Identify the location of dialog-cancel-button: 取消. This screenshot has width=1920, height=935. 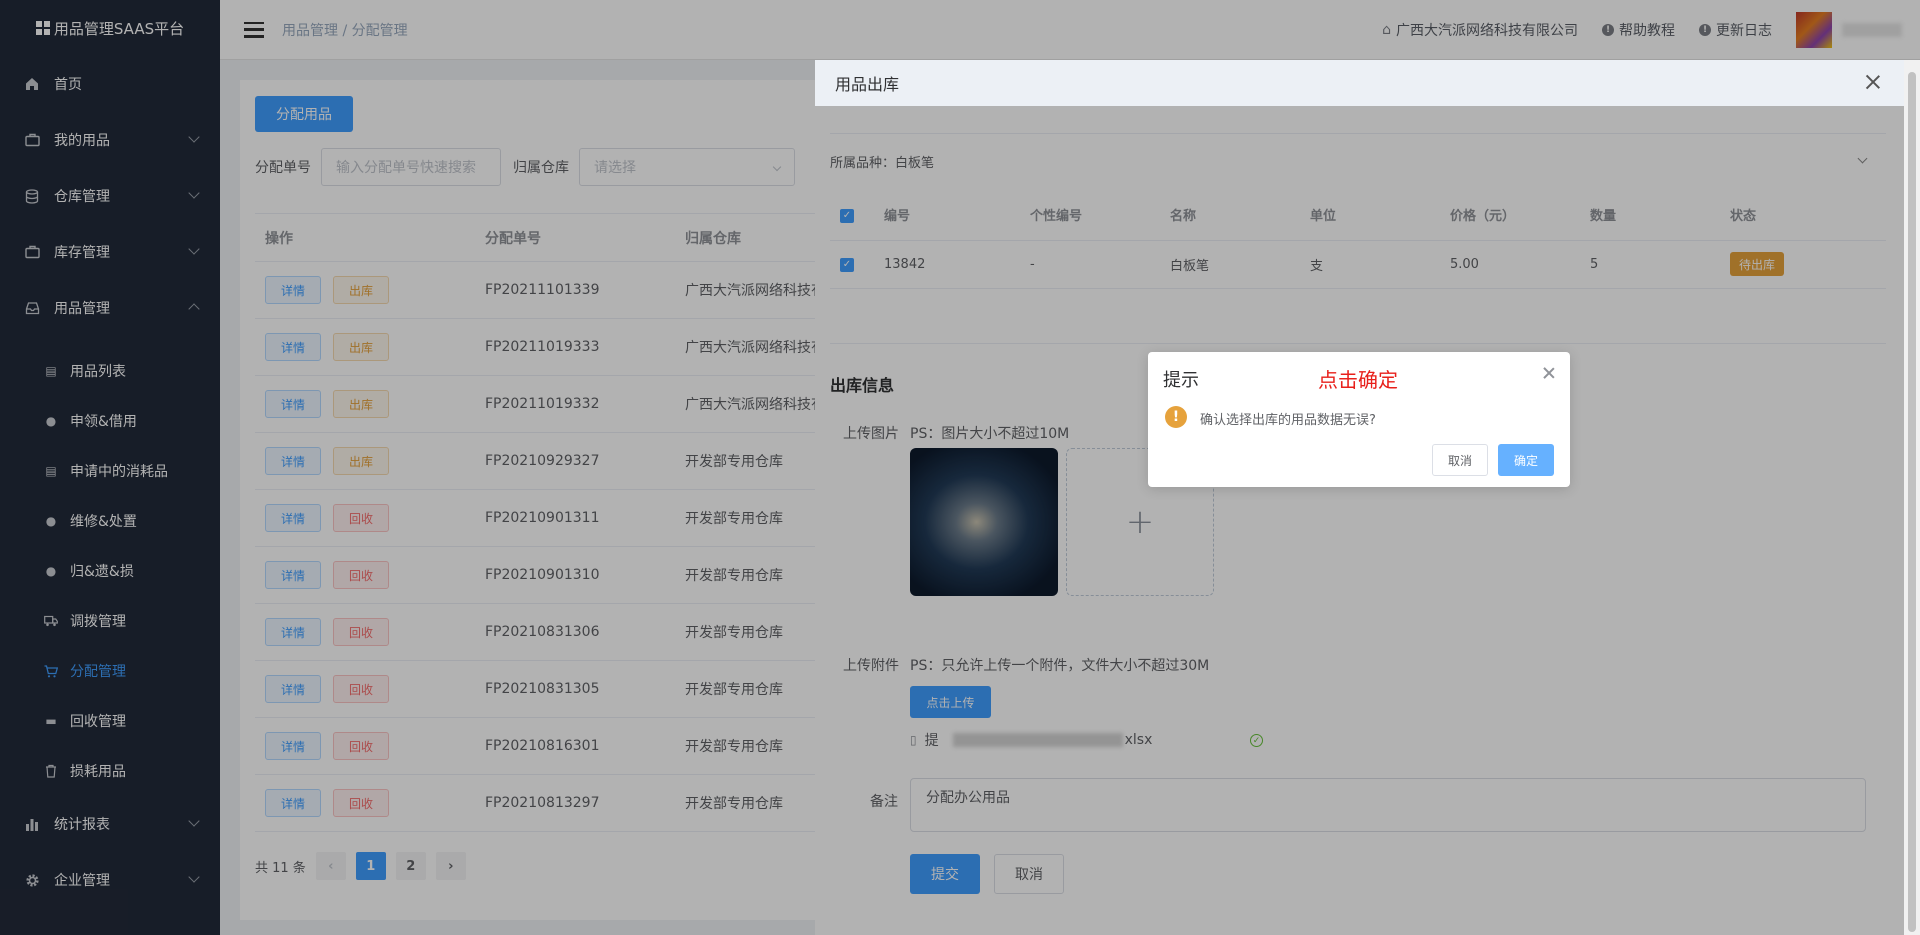
(1460, 460).